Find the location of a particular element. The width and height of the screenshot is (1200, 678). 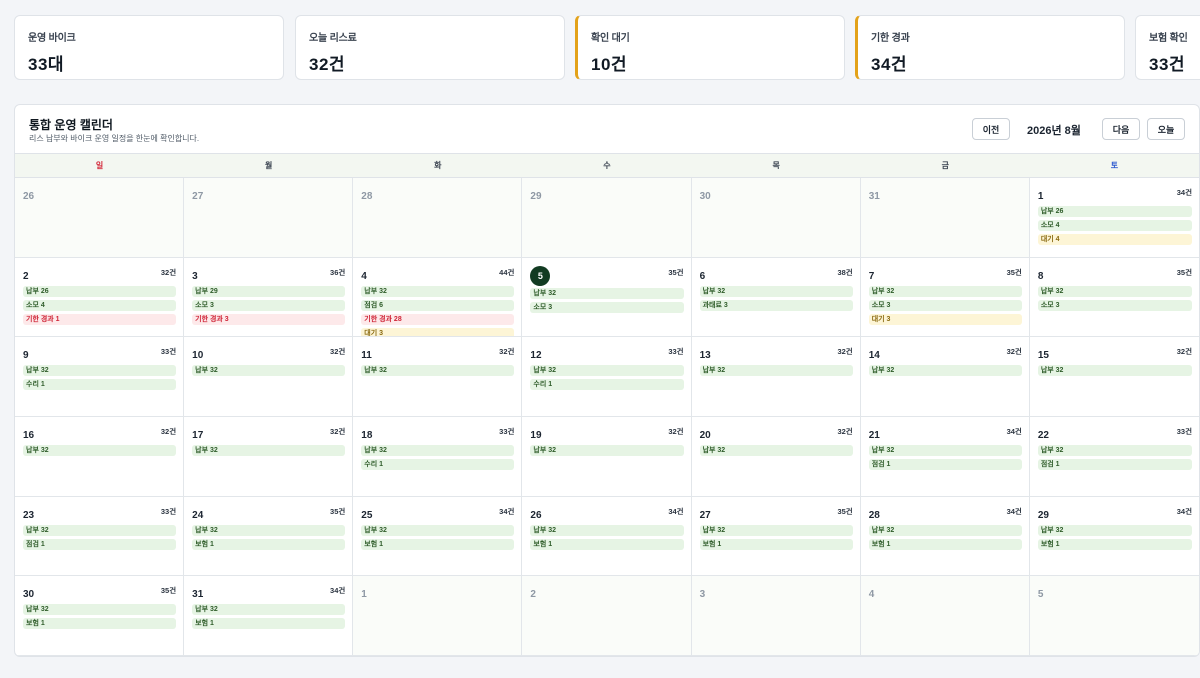

calendar-day-cell: 20 32건 납부 32 is located at coordinates (776, 456).